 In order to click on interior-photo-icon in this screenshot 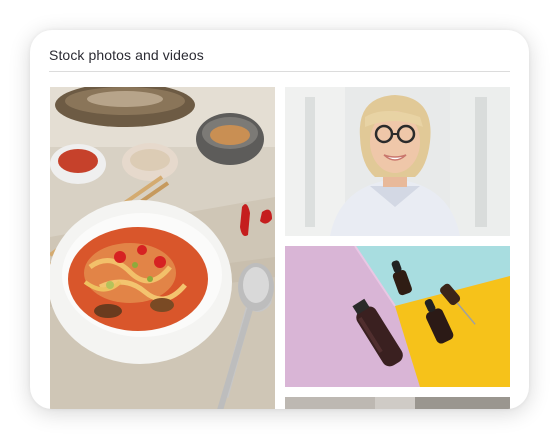, I will do `click(397, 403)`.